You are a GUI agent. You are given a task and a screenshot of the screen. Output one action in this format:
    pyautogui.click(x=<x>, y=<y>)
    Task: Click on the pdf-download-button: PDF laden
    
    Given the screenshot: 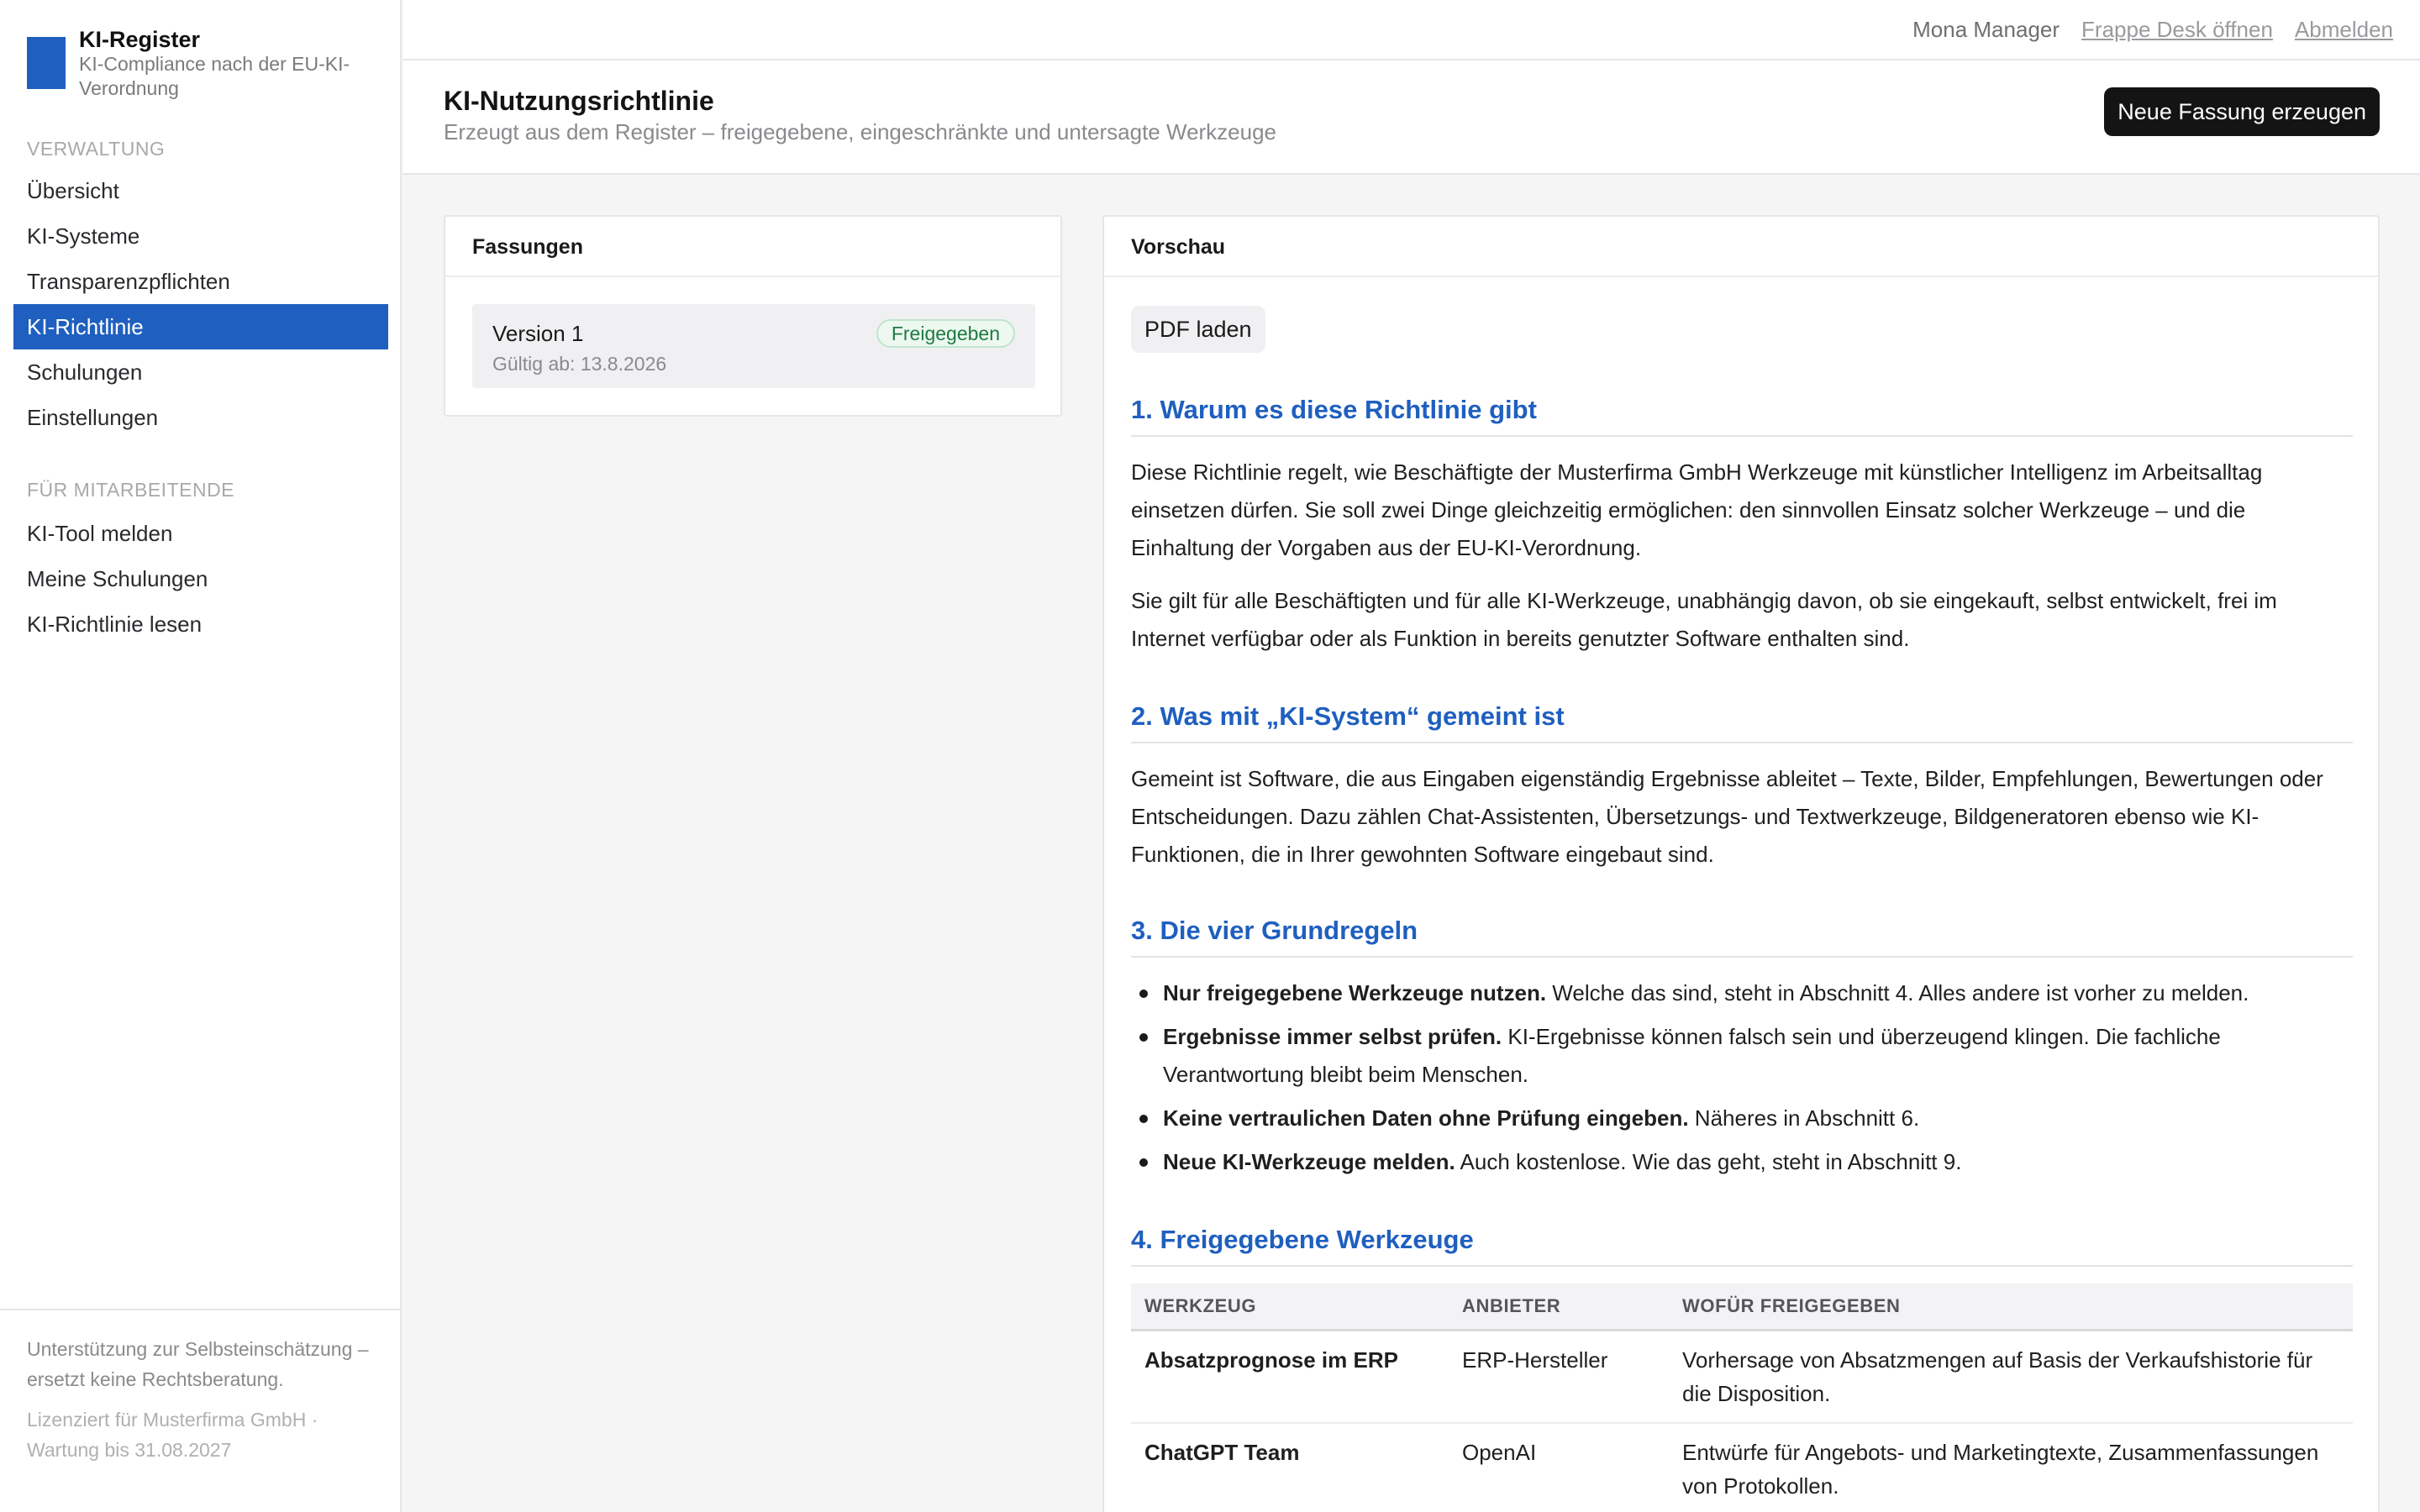 What is the action you would take?
    pyautogui.click(x=1198, y=329)
    